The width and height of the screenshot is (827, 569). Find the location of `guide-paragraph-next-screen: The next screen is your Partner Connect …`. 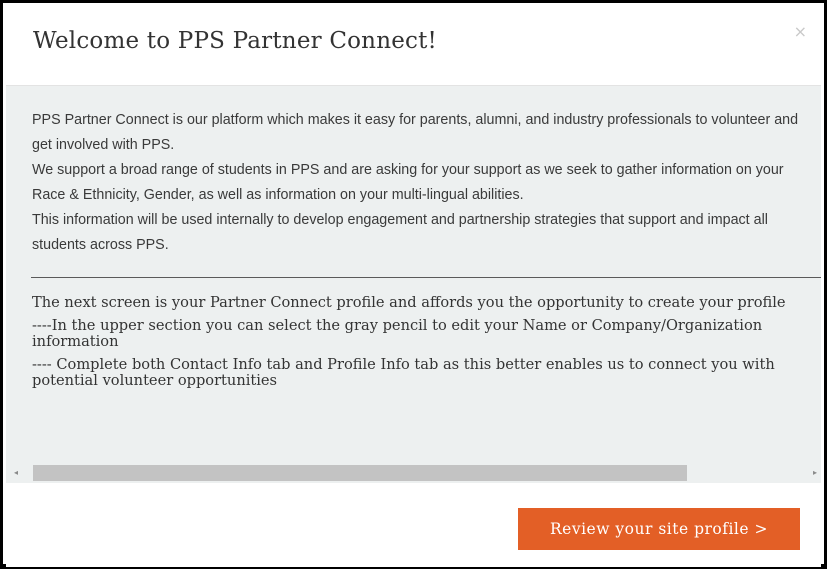

guide-paragraph-next-screen: The next screen is your Partner Connect … is located at coordinates (409, 302).